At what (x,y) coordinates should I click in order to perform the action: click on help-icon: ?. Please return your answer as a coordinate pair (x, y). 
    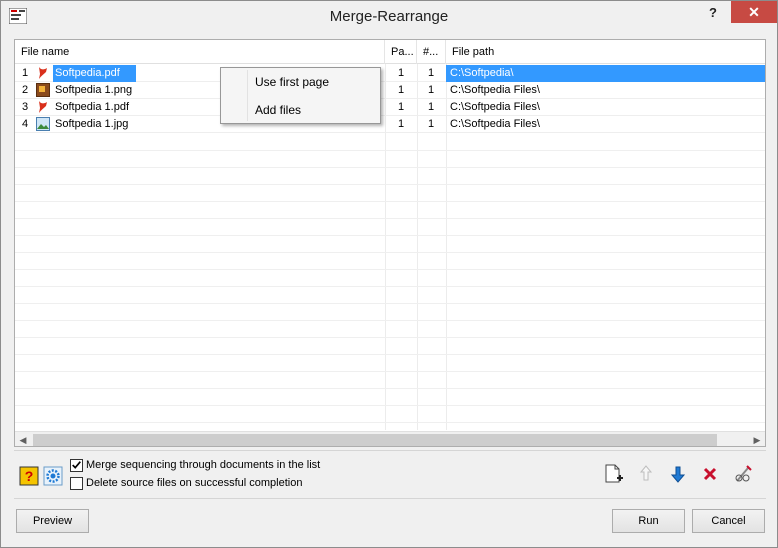
    Looking at the image, I should click on (29, 476).